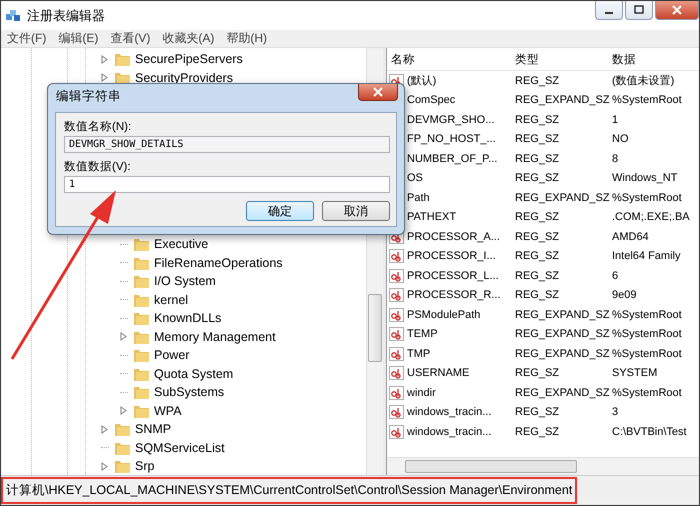 This screenshot has height=506, width=700. Describe the element at coordinates (422, 334) in the screenshot. I see `value-name: TEMP` at that location.